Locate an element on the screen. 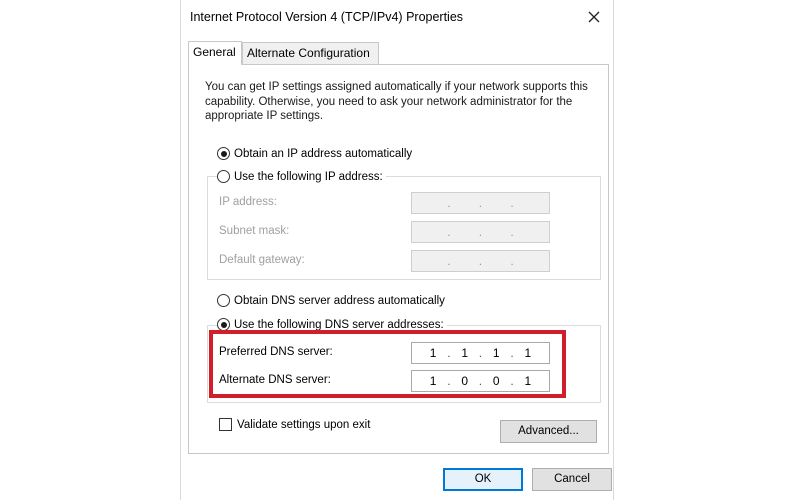 This screenshot has width=800, height=500. ip-address-input: . . . is located at coordinates (480, 203).